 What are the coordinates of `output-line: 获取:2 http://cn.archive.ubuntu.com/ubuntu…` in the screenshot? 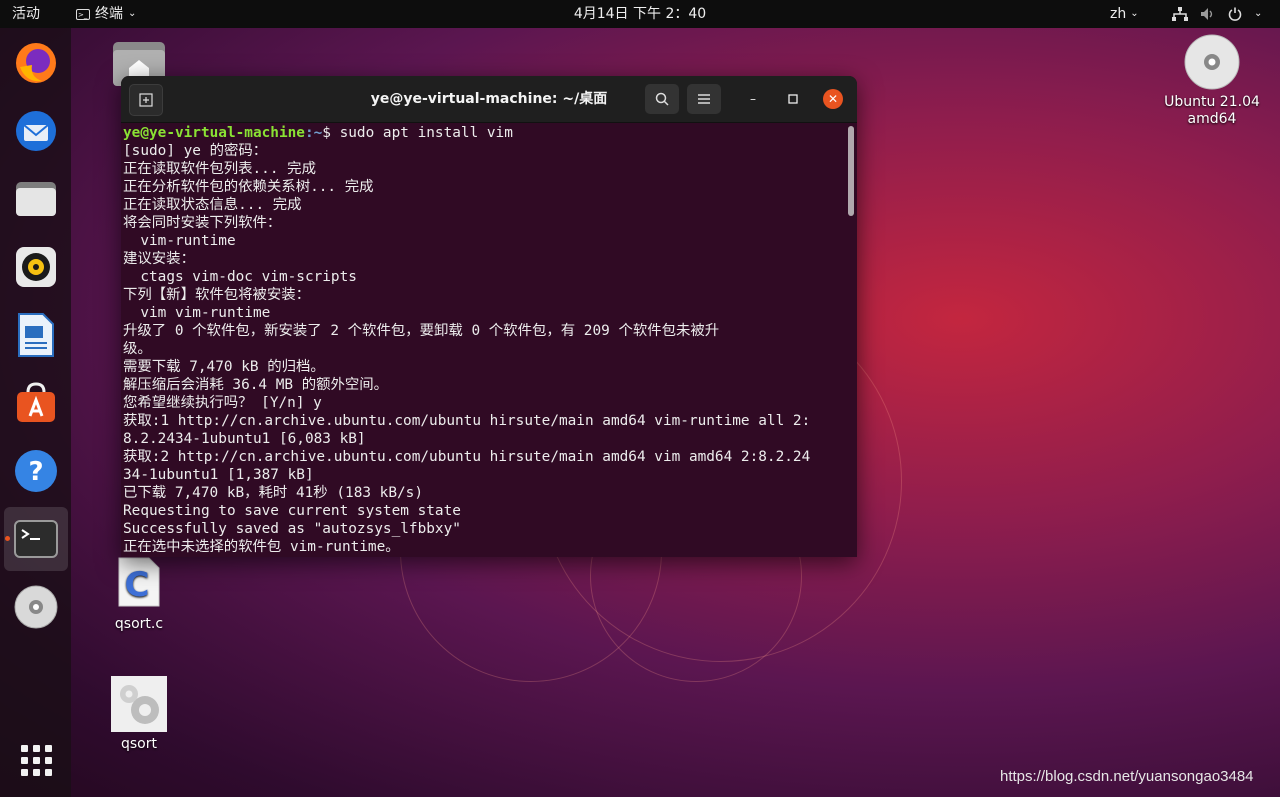 It's located at (467, 457).